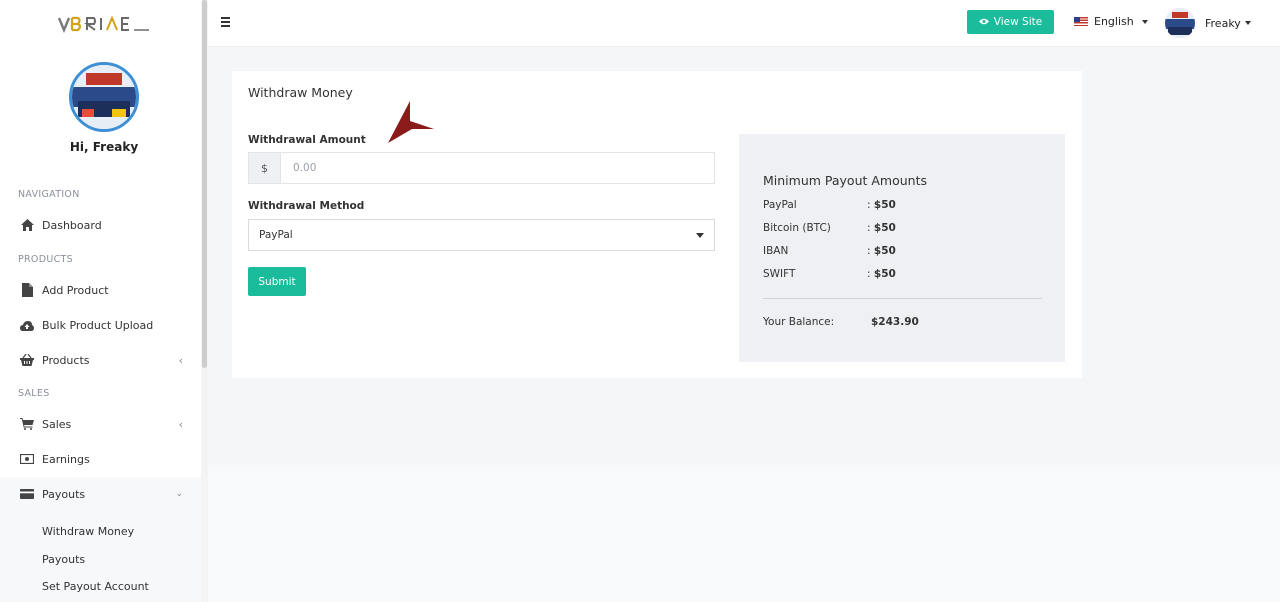  I want to click on sidebar-item-products: Products ‹, so click(100, 360).